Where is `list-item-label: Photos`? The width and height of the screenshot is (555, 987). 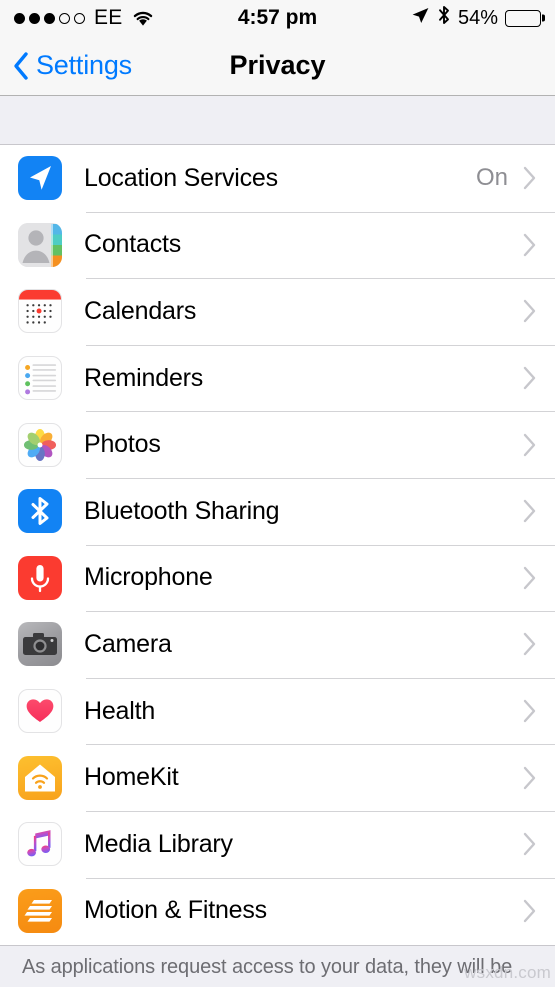
list-item-label: Photos is located at coordinates (122, 444).